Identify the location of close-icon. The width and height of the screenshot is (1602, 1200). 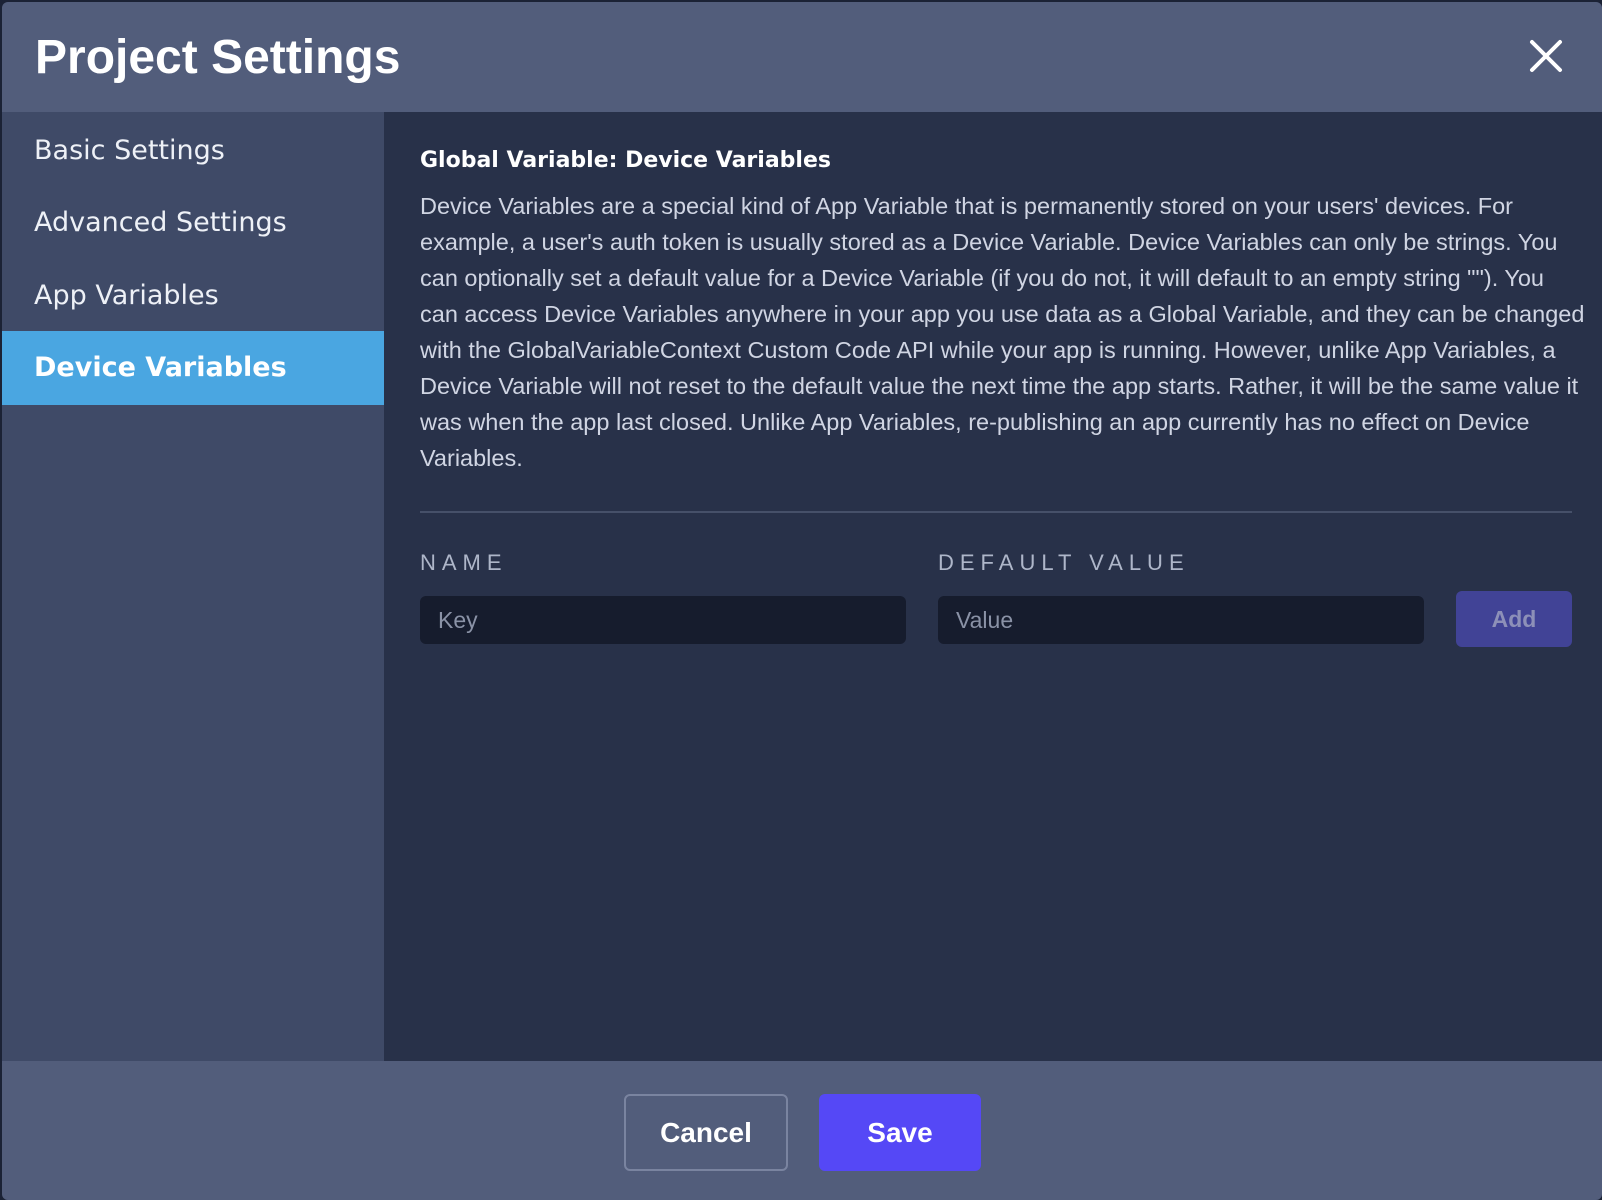
(1546, 56).